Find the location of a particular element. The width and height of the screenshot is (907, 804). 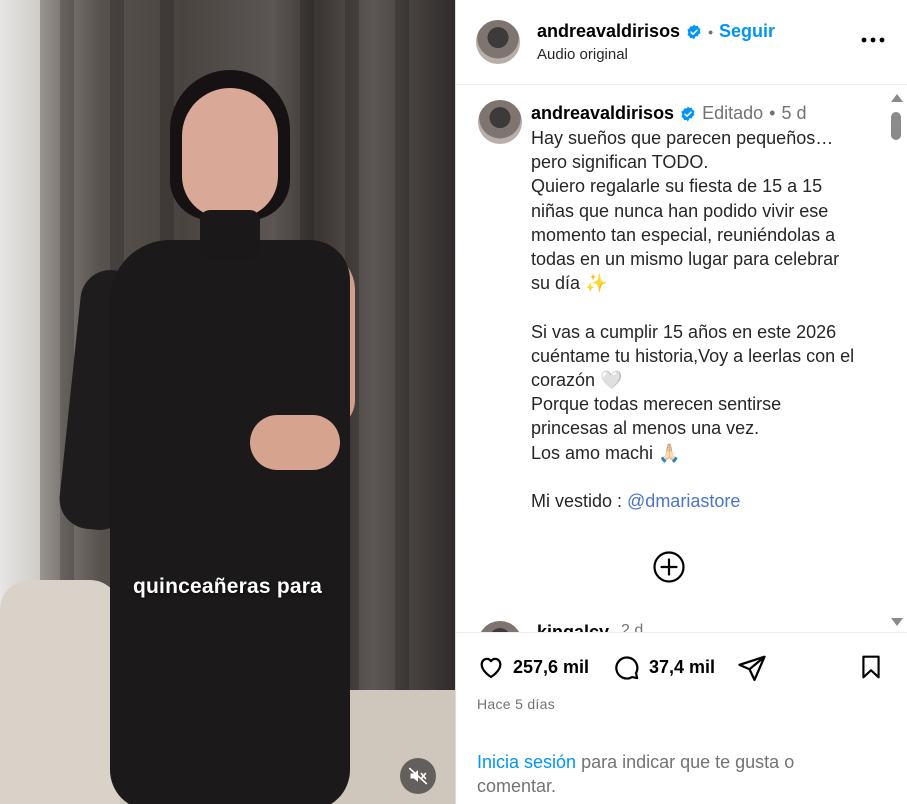

share-button is located at coordinates (752, 668).